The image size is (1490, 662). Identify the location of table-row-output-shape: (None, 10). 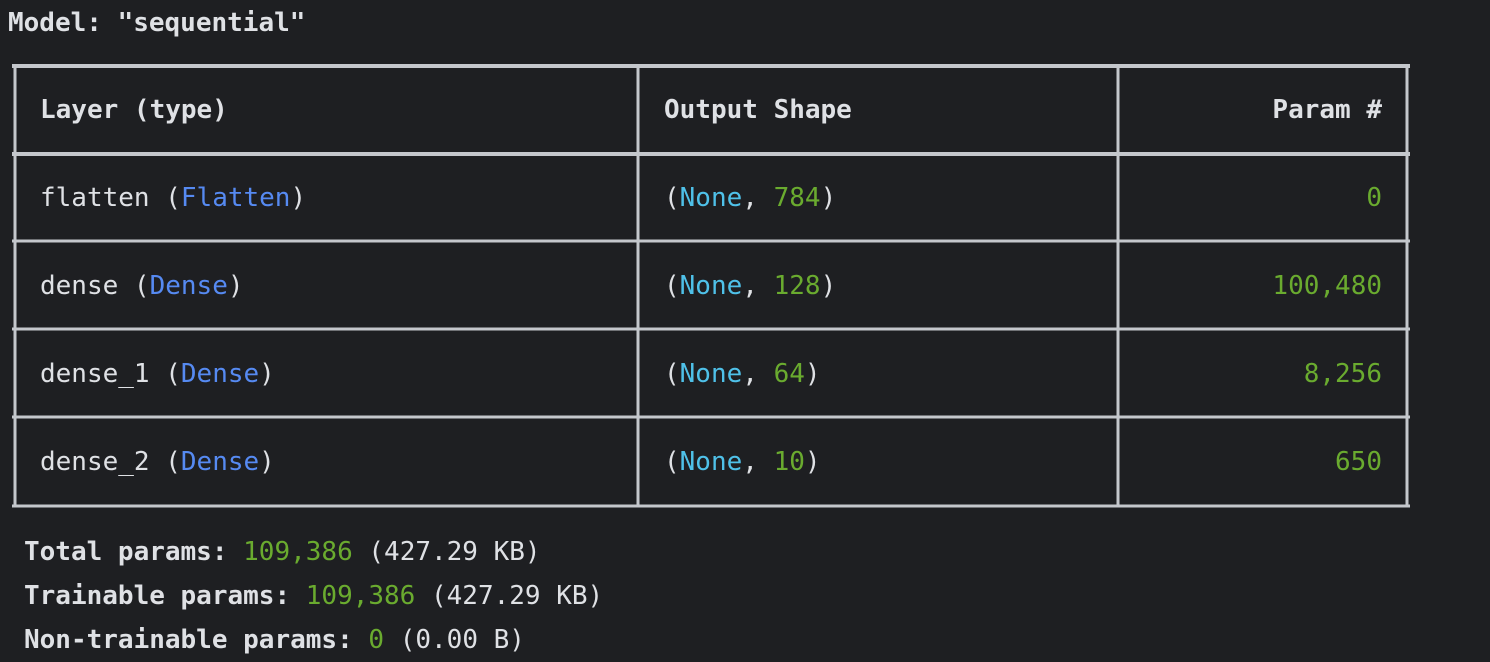
(742, 462).